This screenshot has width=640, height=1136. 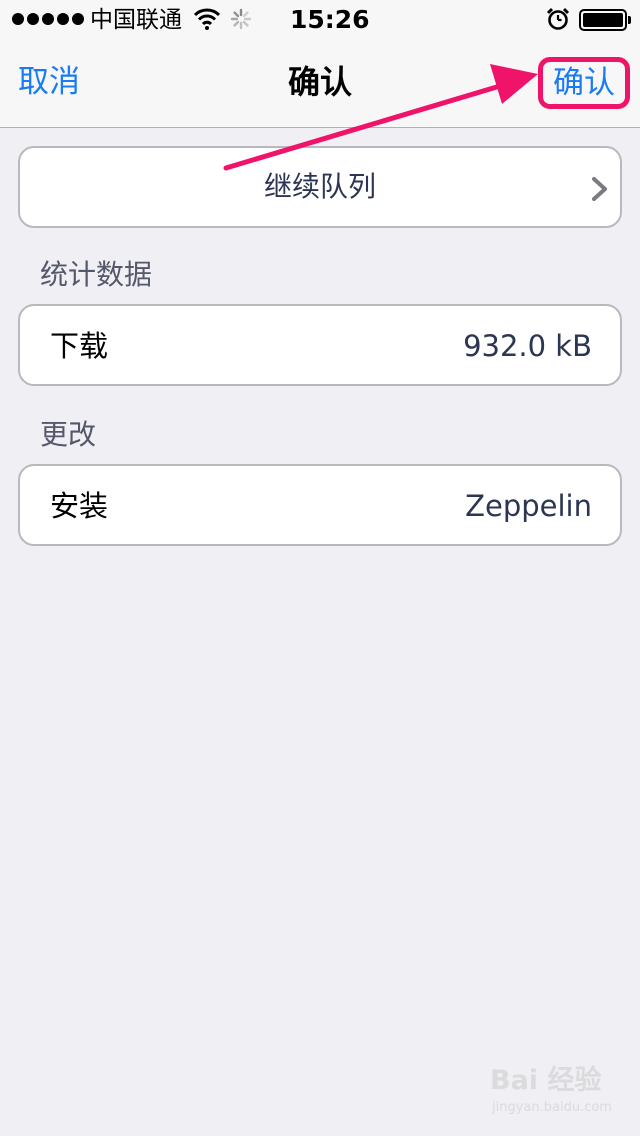 What do you see at coordinates (584, 83) in the screenshot?
I see `confirm-button: 确认` at bounding box center [584, 83].